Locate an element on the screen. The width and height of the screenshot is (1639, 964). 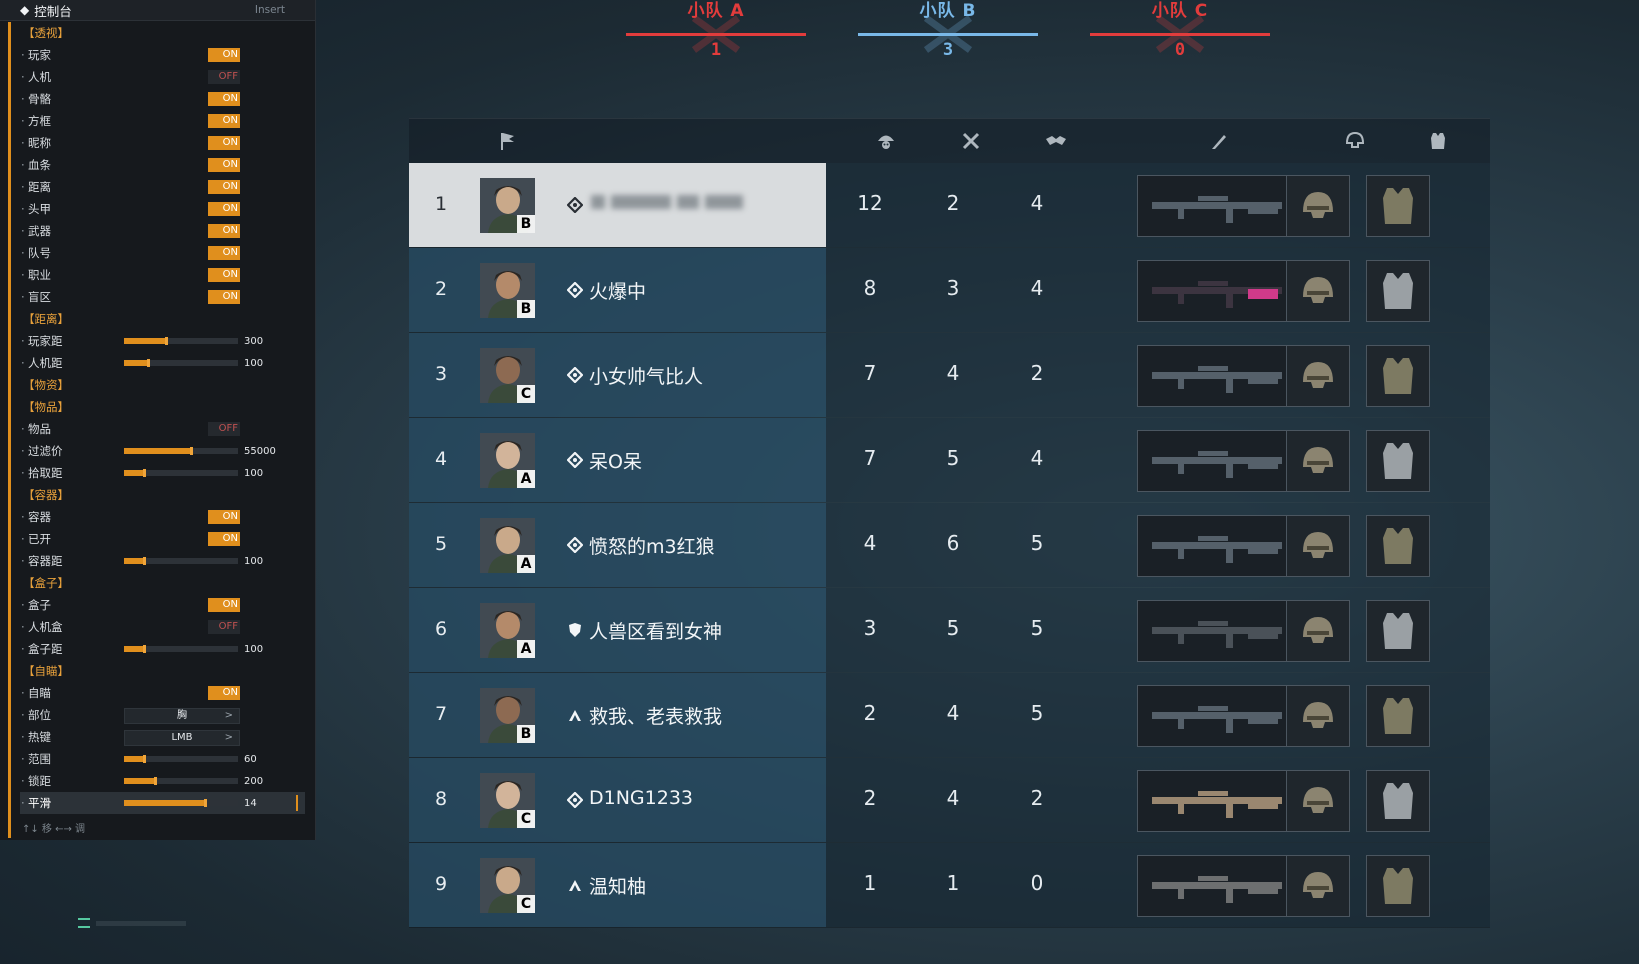
console-option-toggle: · 头甲 ON is located at coordinates (162, 209).